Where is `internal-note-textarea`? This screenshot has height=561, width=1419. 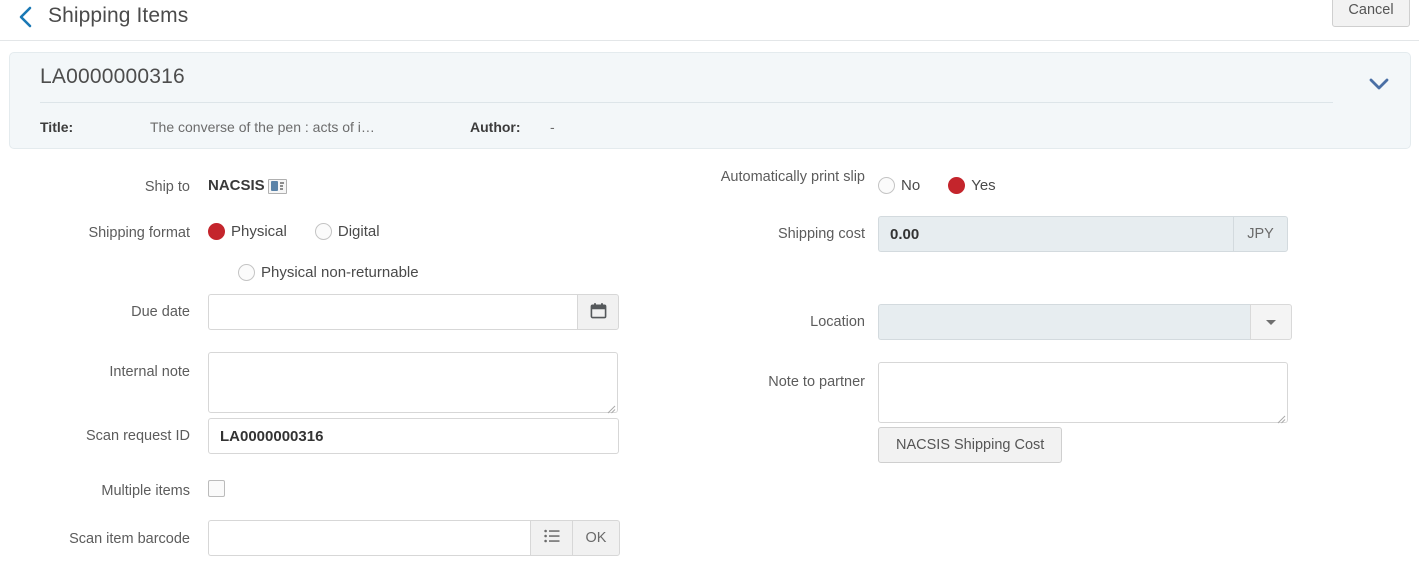
internal-note-textarea is located at coordinates (413, 382).